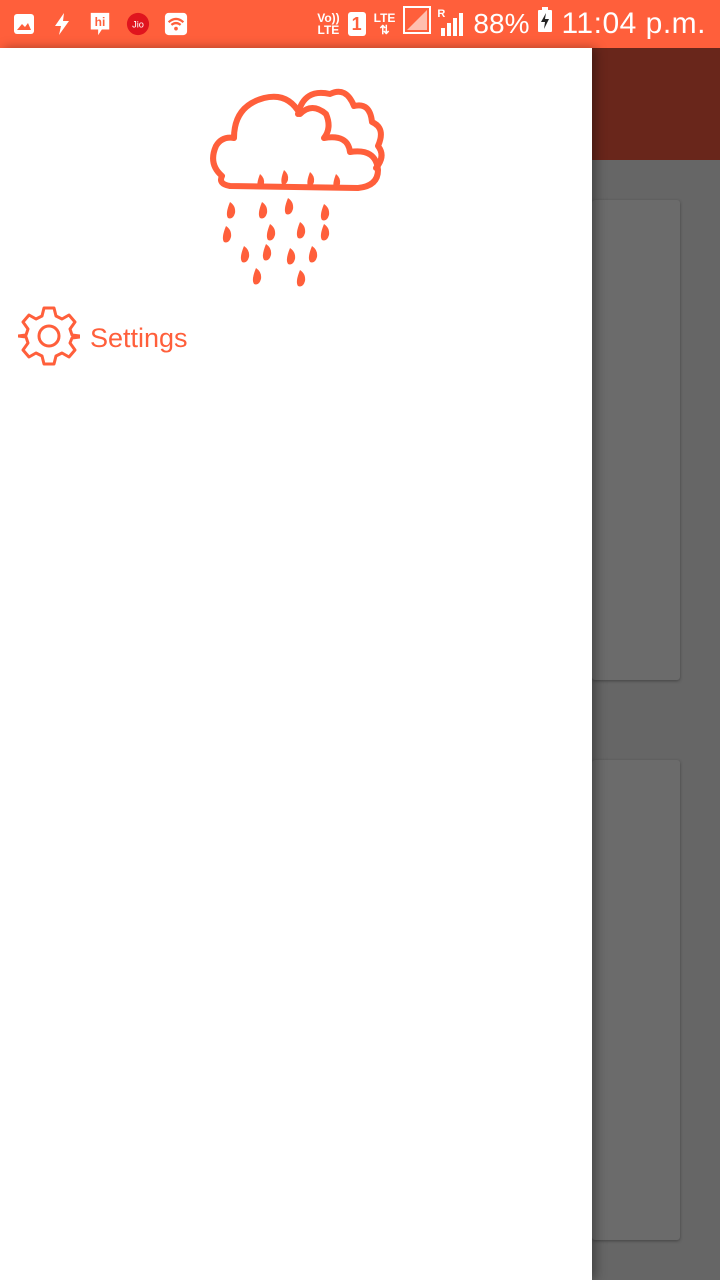  What do you see at coordinates (24, 24) in the screenshot?
I see `gallery-icon` at bounding box center [24, 24].